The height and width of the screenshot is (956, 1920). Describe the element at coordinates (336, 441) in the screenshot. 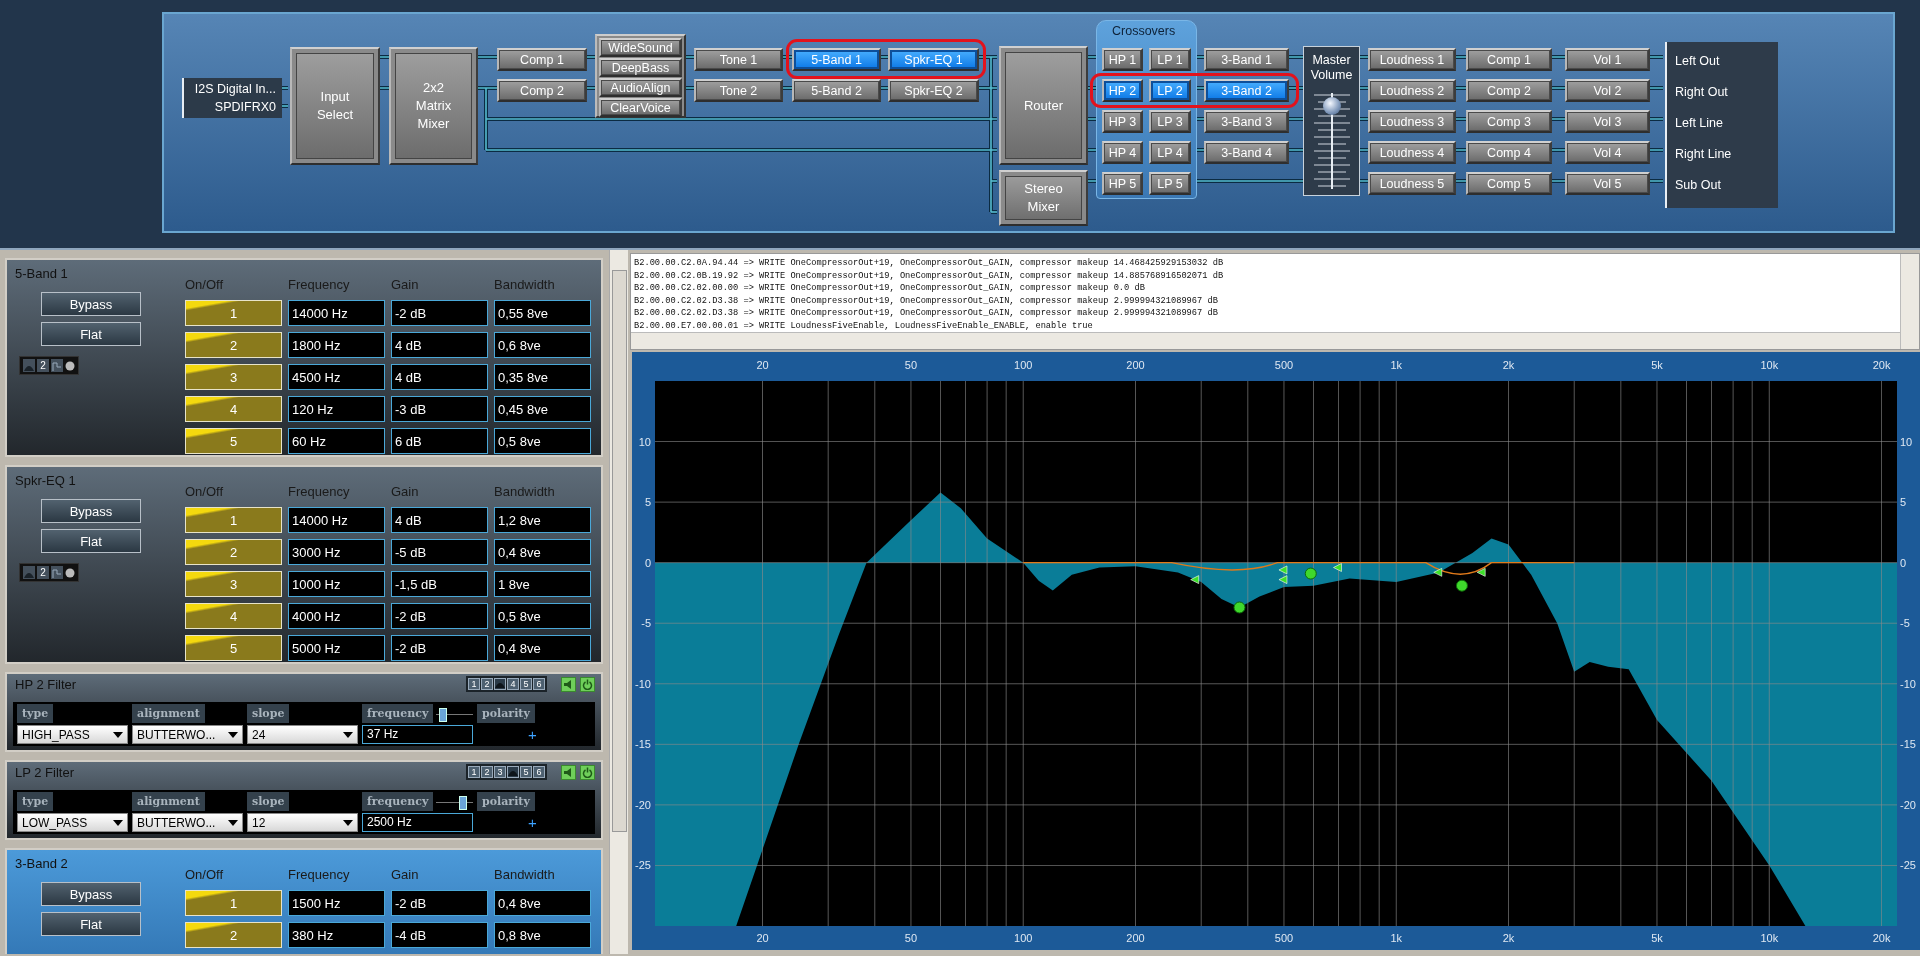

I see `frequency-field: 60 Hz` at that location.